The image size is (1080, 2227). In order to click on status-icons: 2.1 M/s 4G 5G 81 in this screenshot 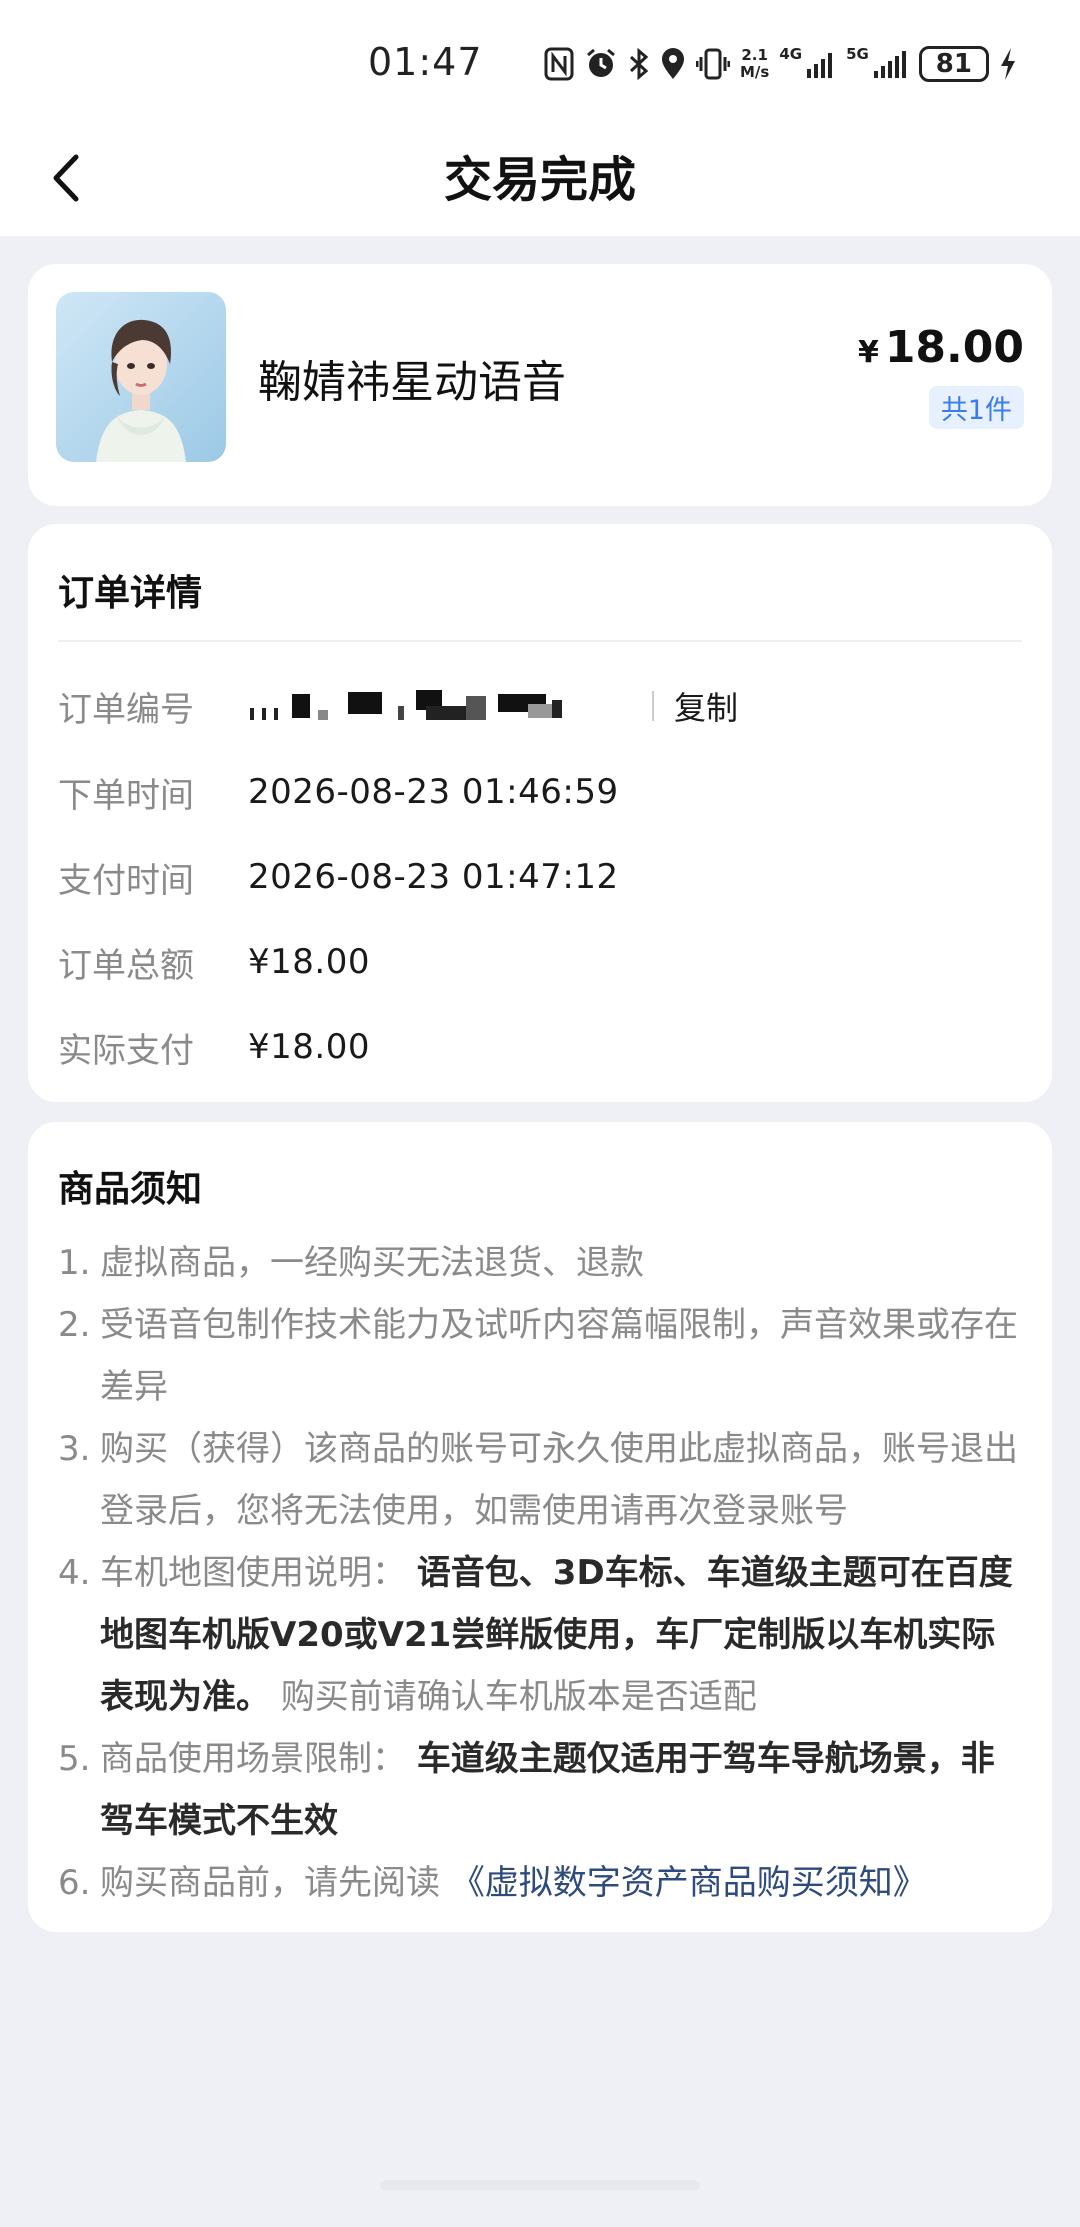, I will do `click(780, 64)`.